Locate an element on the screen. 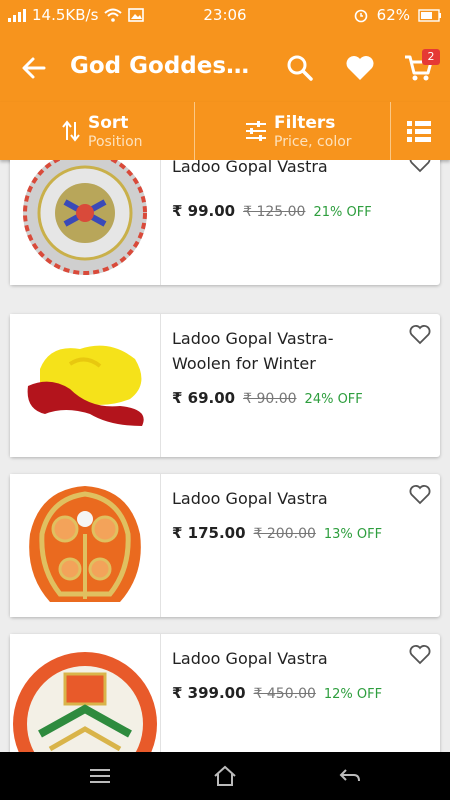  system-navigation-bar is located at coordinates (225, 776).